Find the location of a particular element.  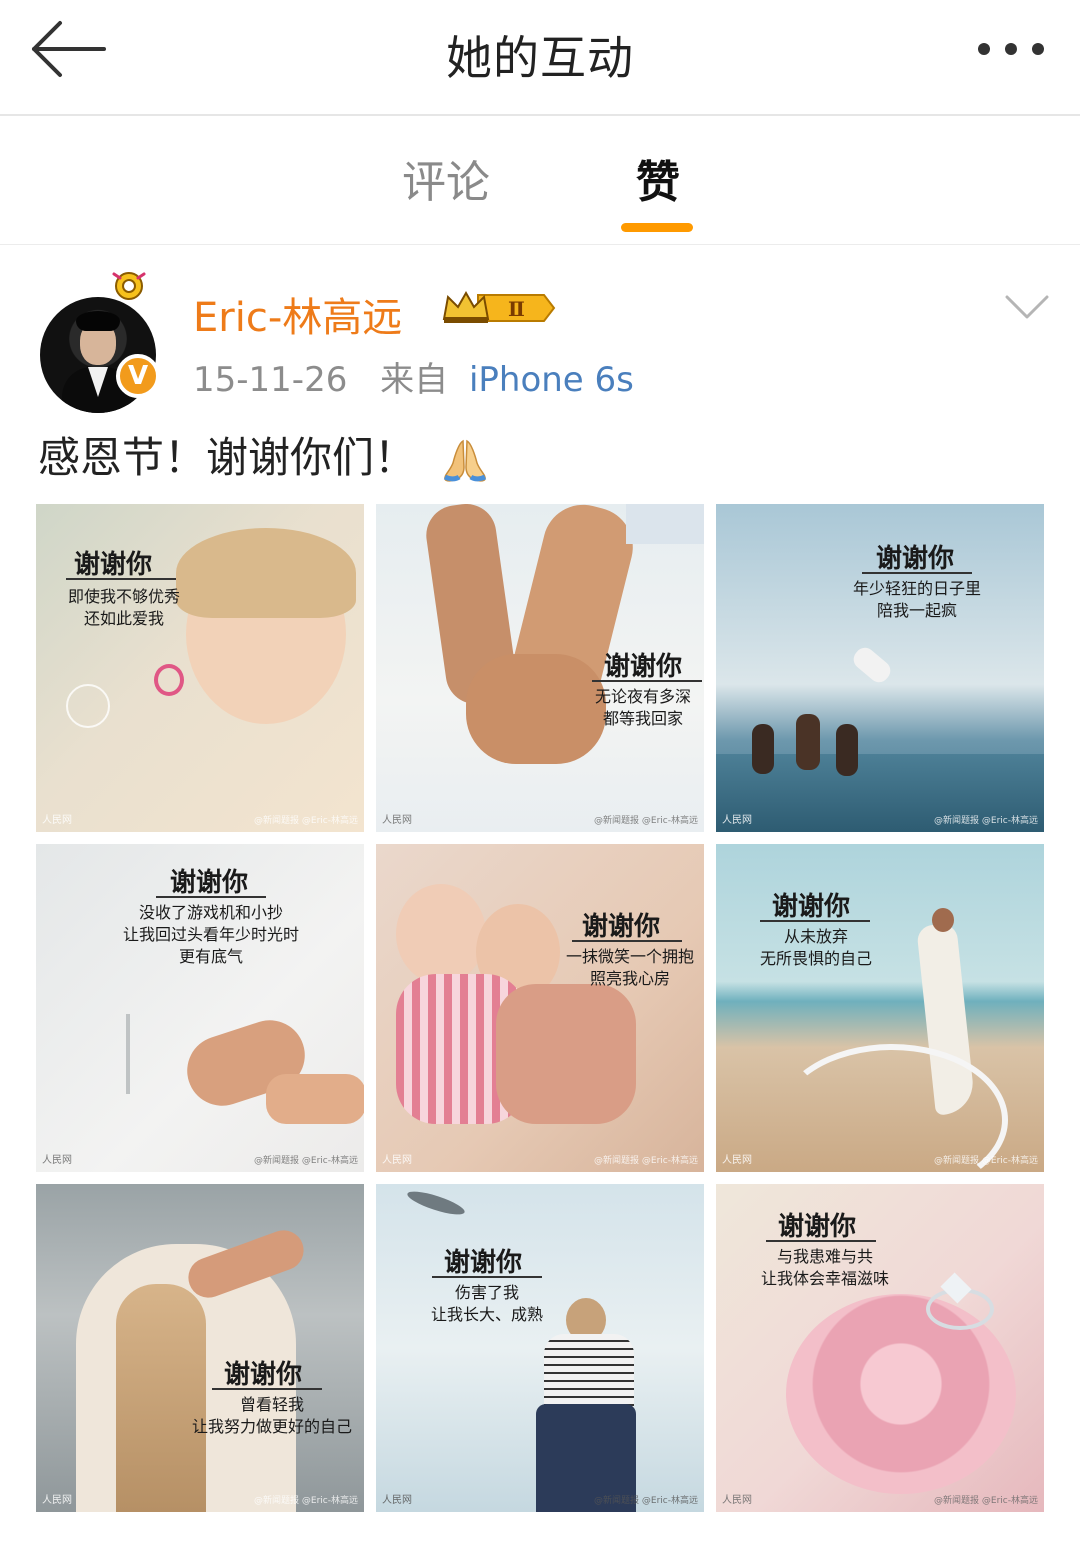

image-tile: 谢谢你 伤害了我 让我长大、成熟 人民网 @新闻题报 @Eric-林高远 is located at coordinates (540, 1348).